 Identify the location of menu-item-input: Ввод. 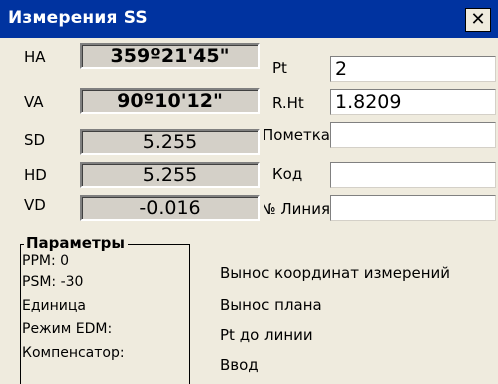
(239, 365).